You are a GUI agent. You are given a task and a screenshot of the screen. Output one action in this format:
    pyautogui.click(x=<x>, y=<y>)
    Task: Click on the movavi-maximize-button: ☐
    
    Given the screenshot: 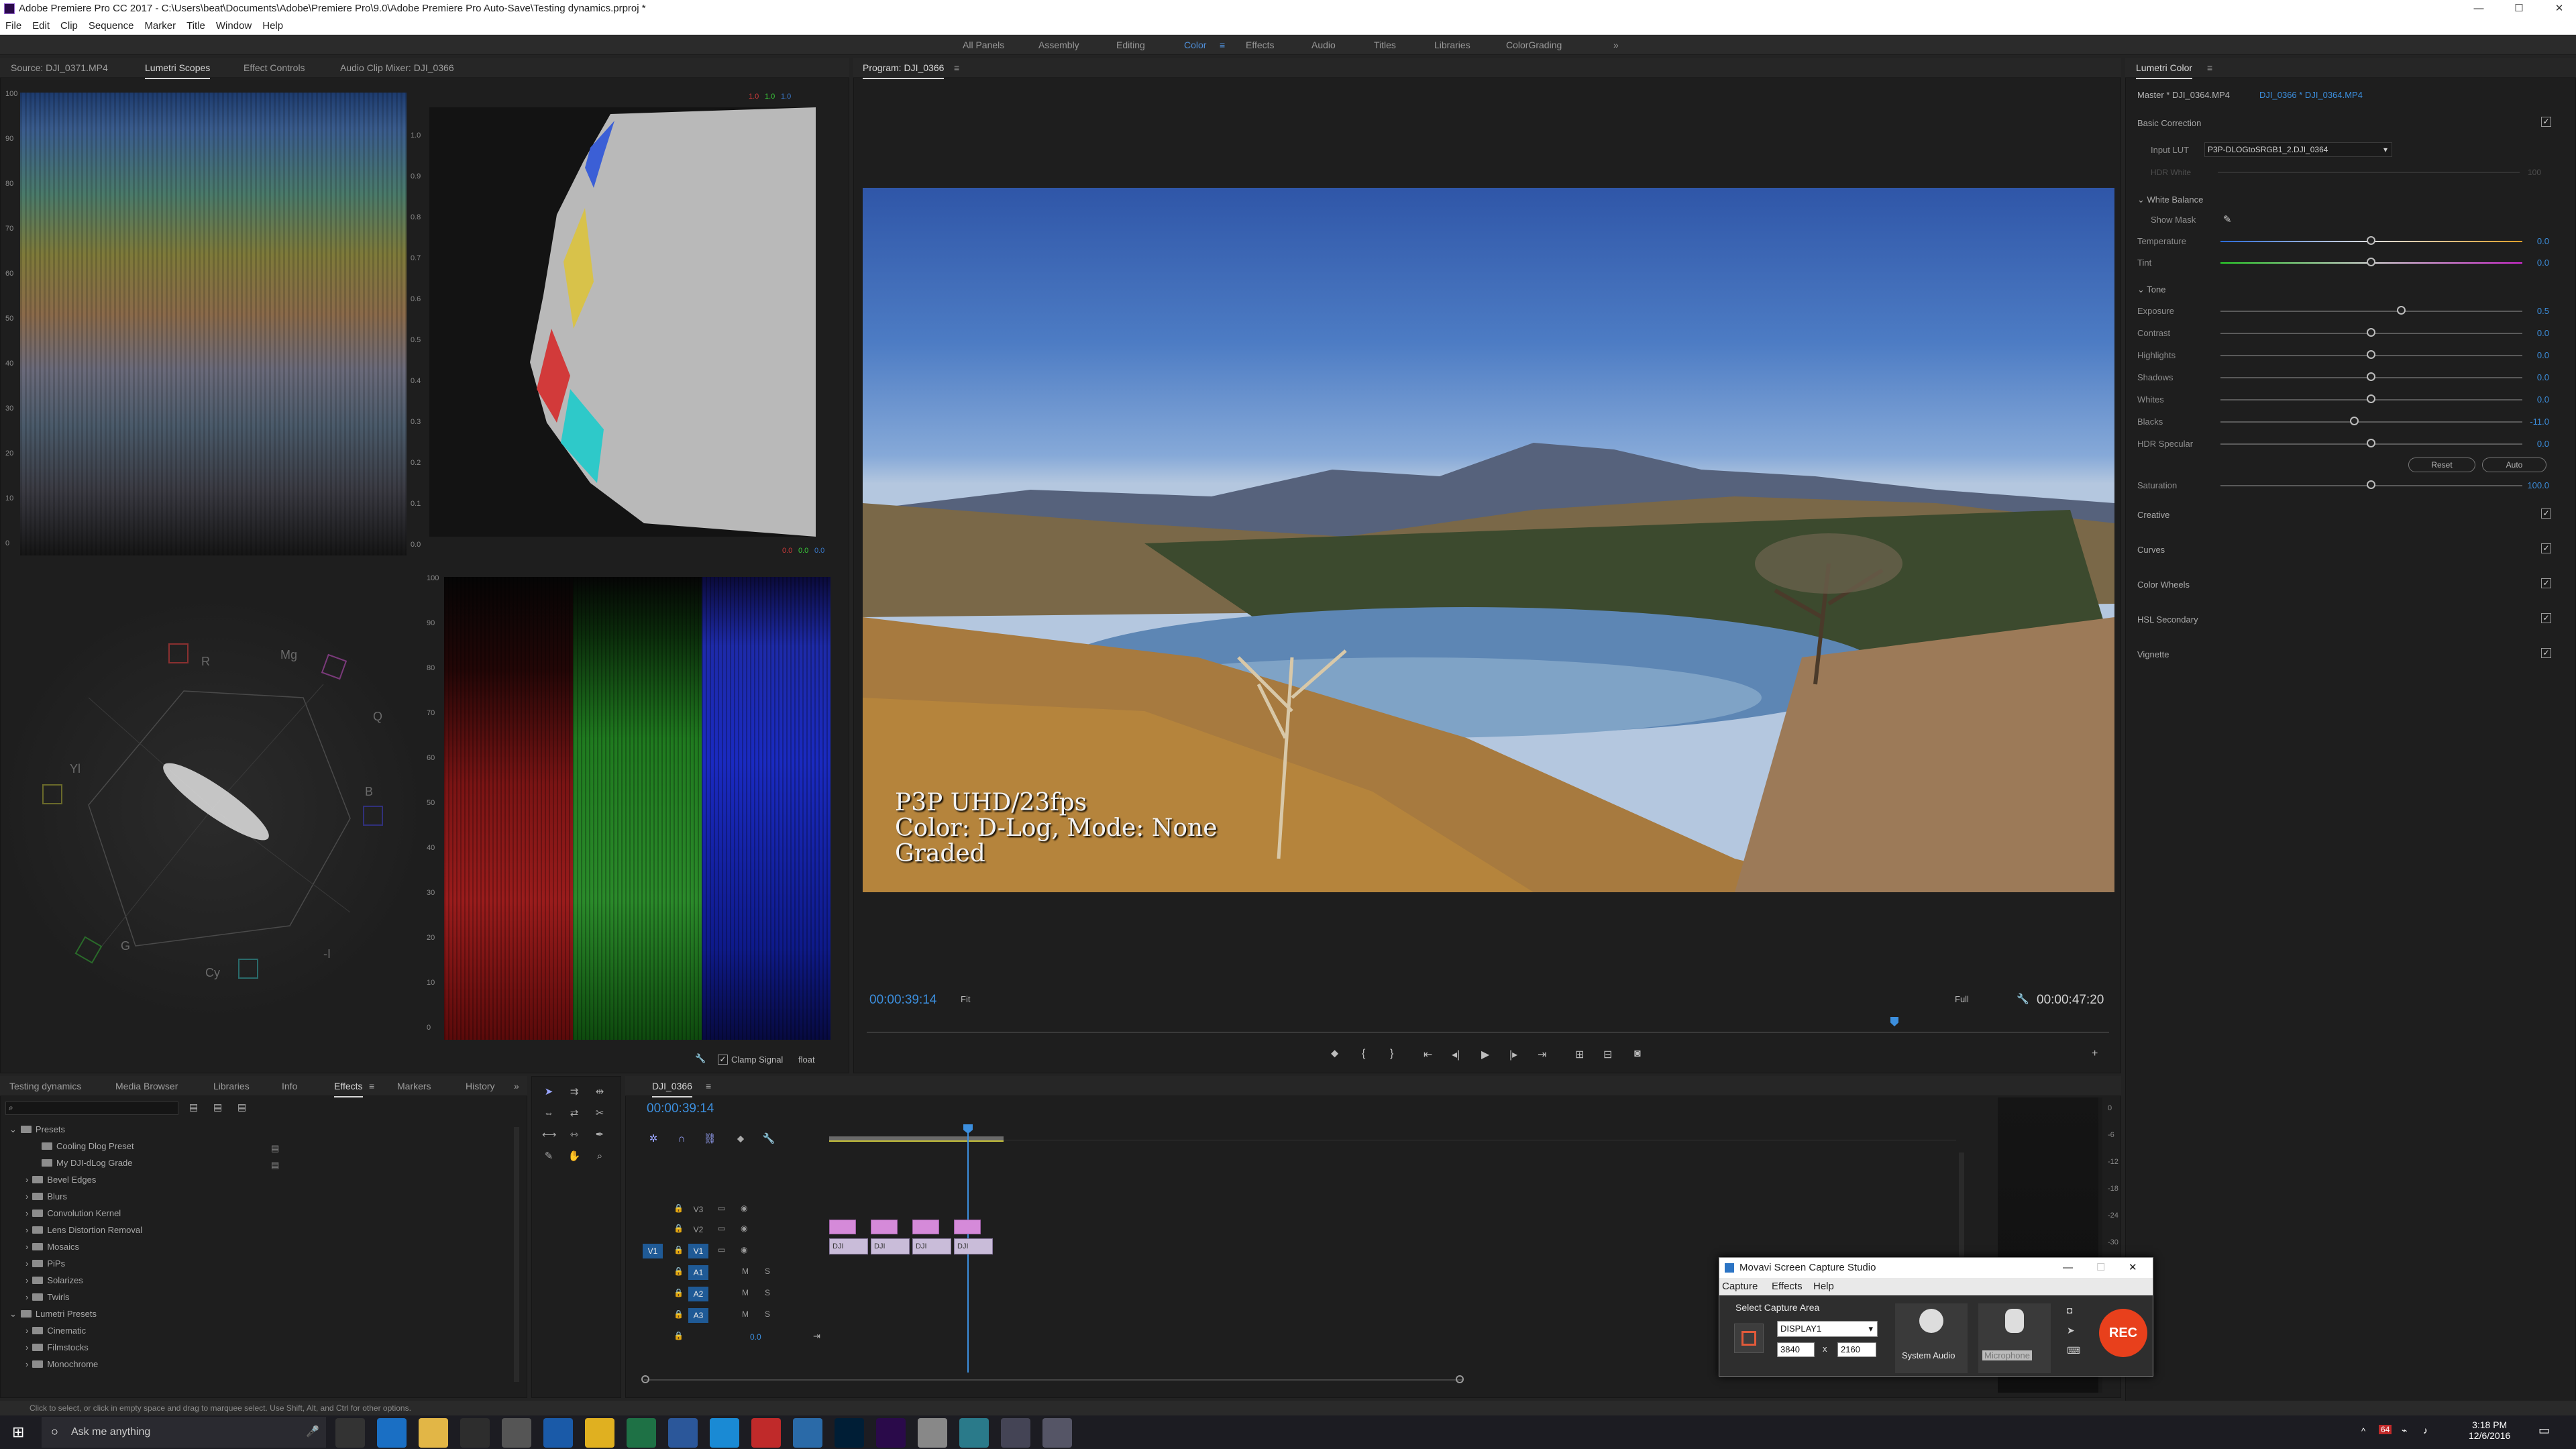 What is the action you would take?
    pyautogui.click(x=2100, y=1268)
    